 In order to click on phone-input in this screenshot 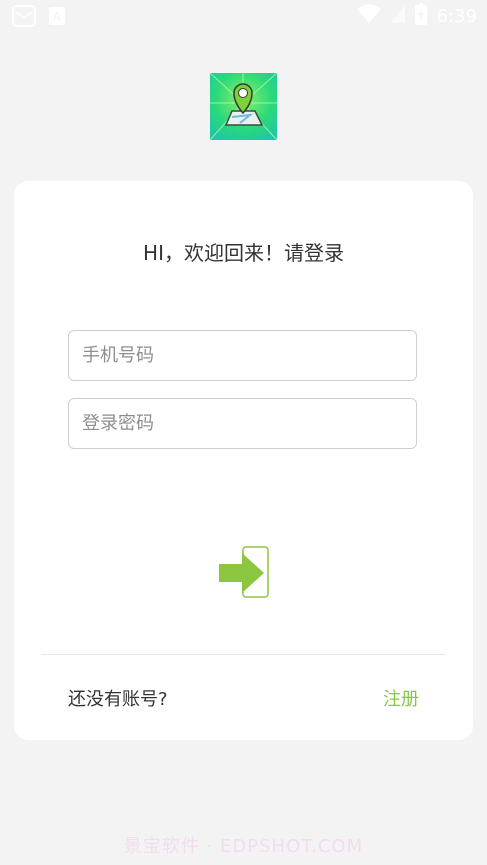, I will do `click(242, 355)`.